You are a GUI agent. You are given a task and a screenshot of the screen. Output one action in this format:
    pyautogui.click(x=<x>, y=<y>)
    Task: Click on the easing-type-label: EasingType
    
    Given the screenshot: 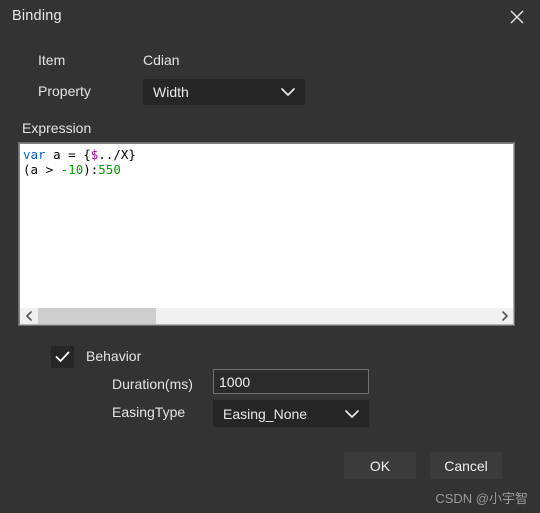 What is the action you would take?
    pyautogui.click(x=149, y=412)
    